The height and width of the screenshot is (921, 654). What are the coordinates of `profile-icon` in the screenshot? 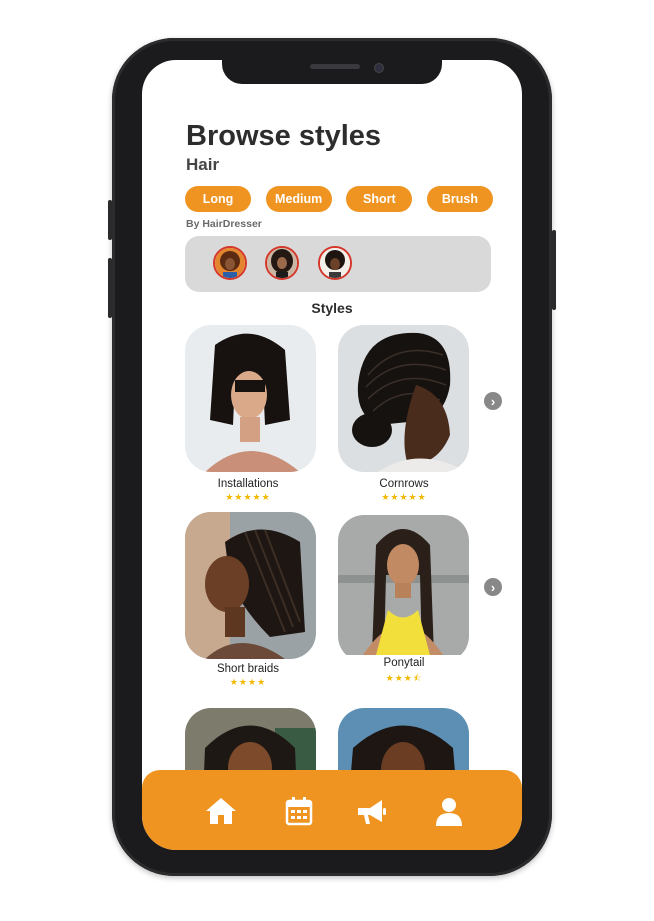 It's located at (449, 811).